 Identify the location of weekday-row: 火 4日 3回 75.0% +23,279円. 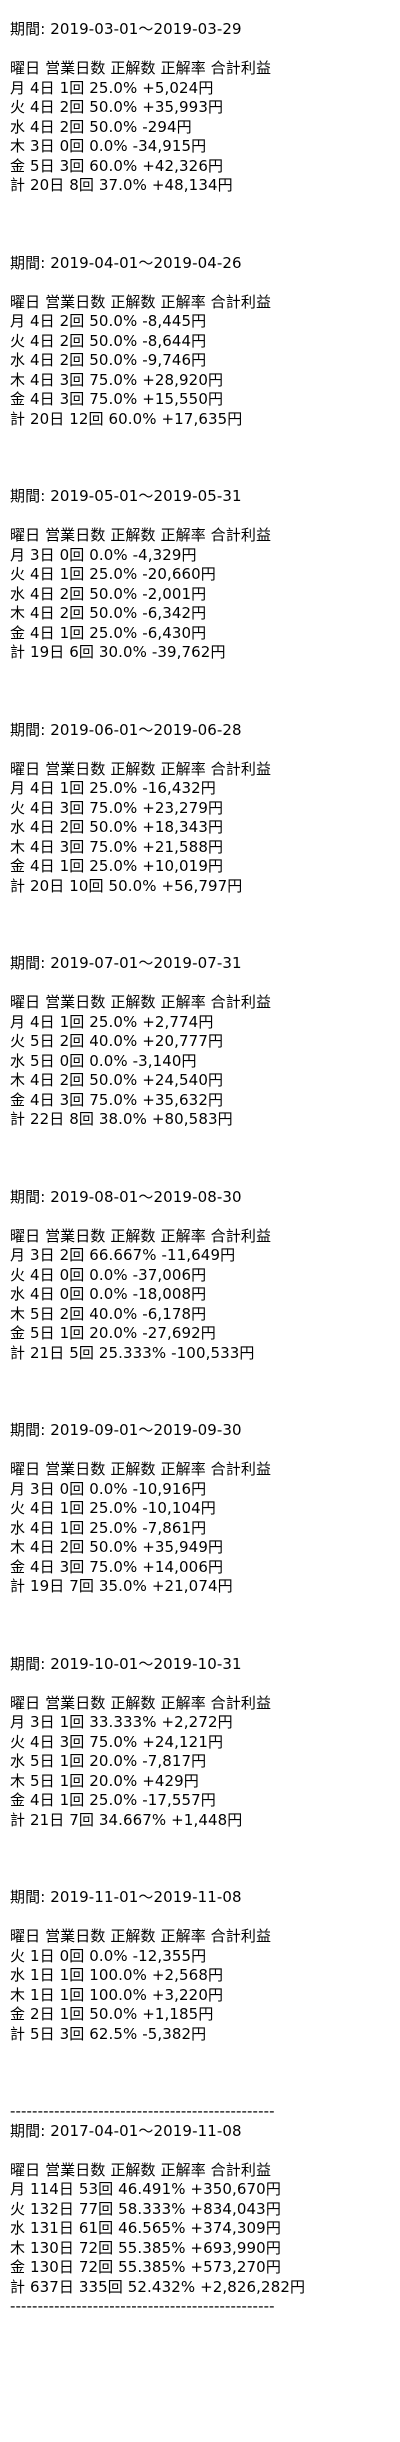
(117, 807).